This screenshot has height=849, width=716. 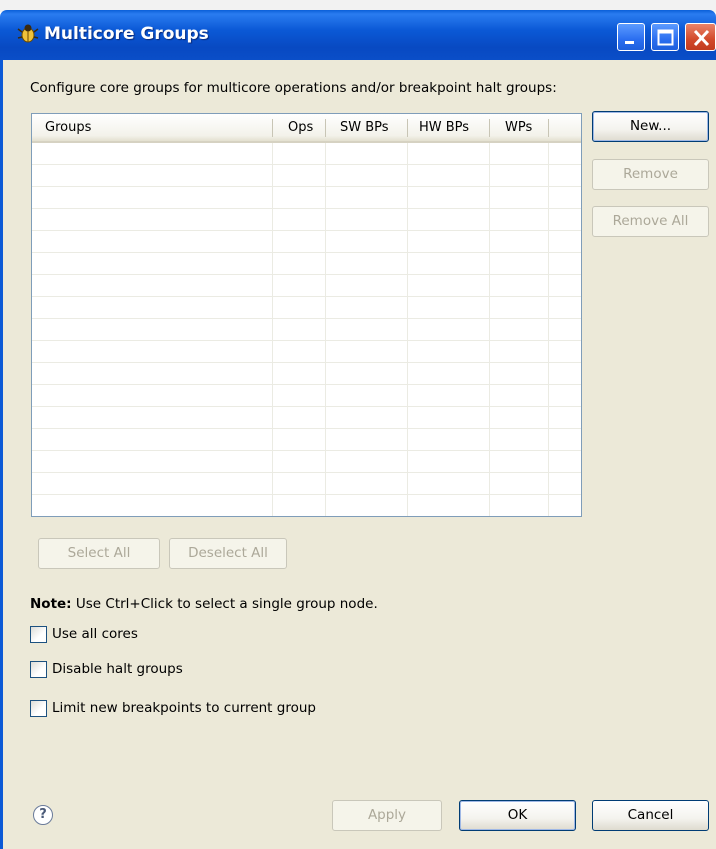 What do you see at coordinates (517, 815) in the screenshot?
I see `ok-button: OK` at bounding box center [517, 815].